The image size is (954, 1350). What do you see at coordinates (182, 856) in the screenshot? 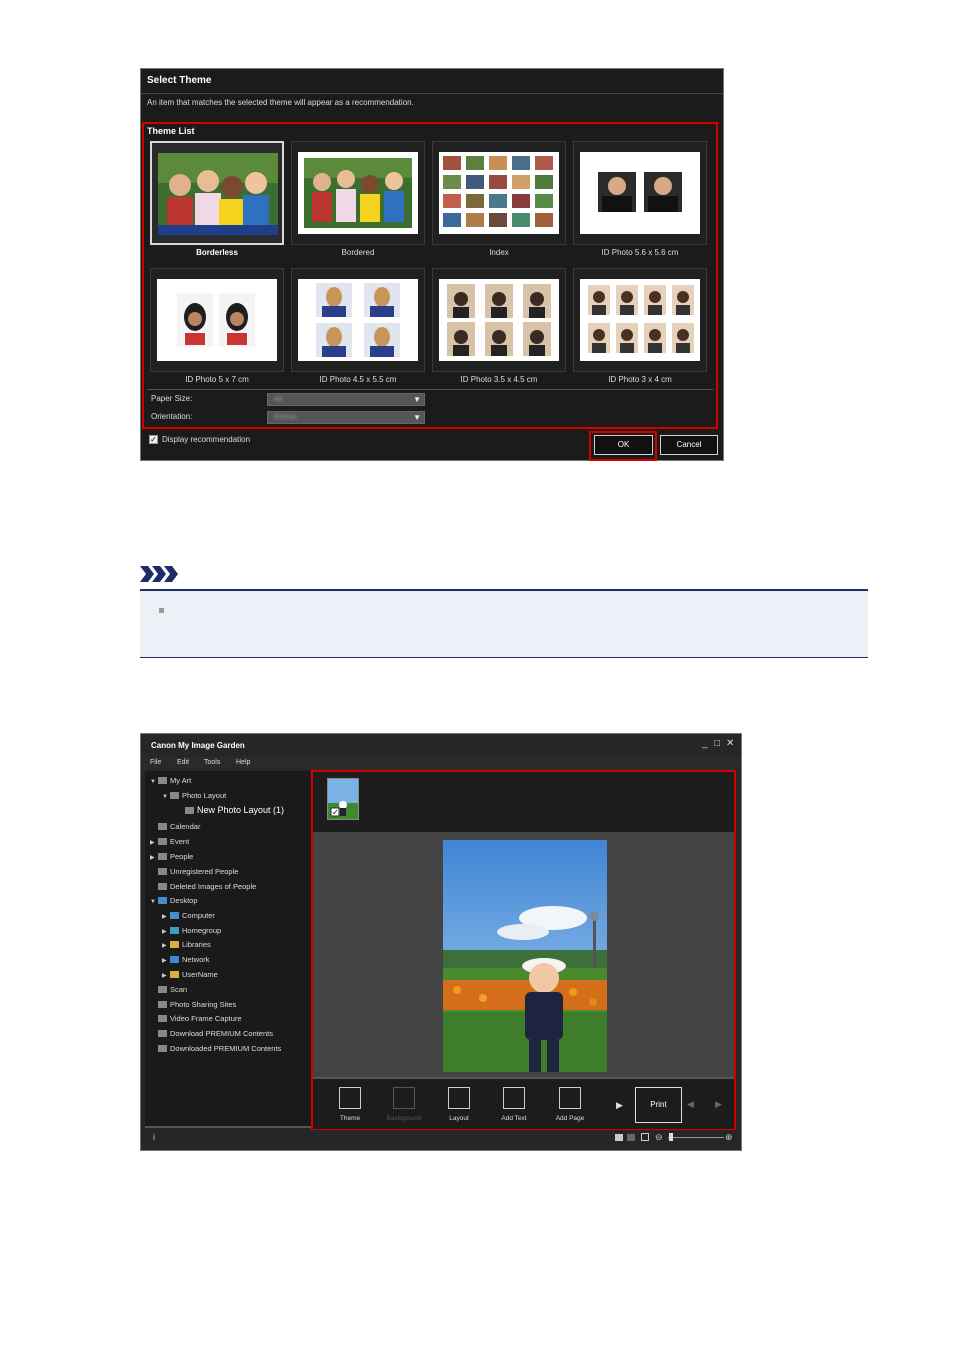
I see `sidebar-item-label: People` at bounding box center [182, 856].